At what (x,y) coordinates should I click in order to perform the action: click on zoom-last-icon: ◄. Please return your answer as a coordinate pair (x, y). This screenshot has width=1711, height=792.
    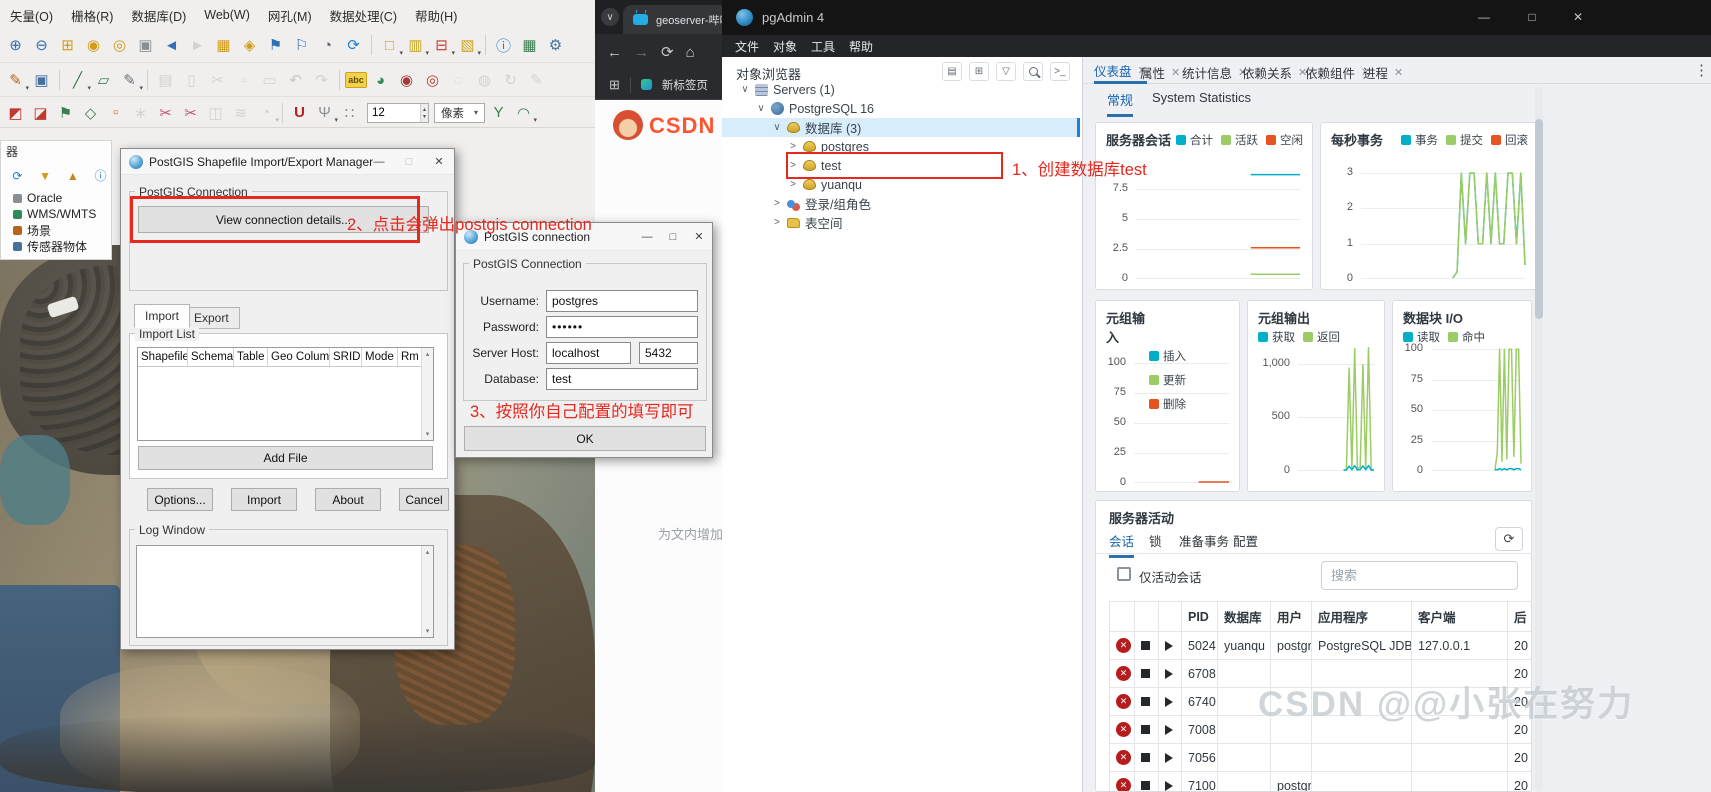
    Looking at the image, I should click on (171, 45).